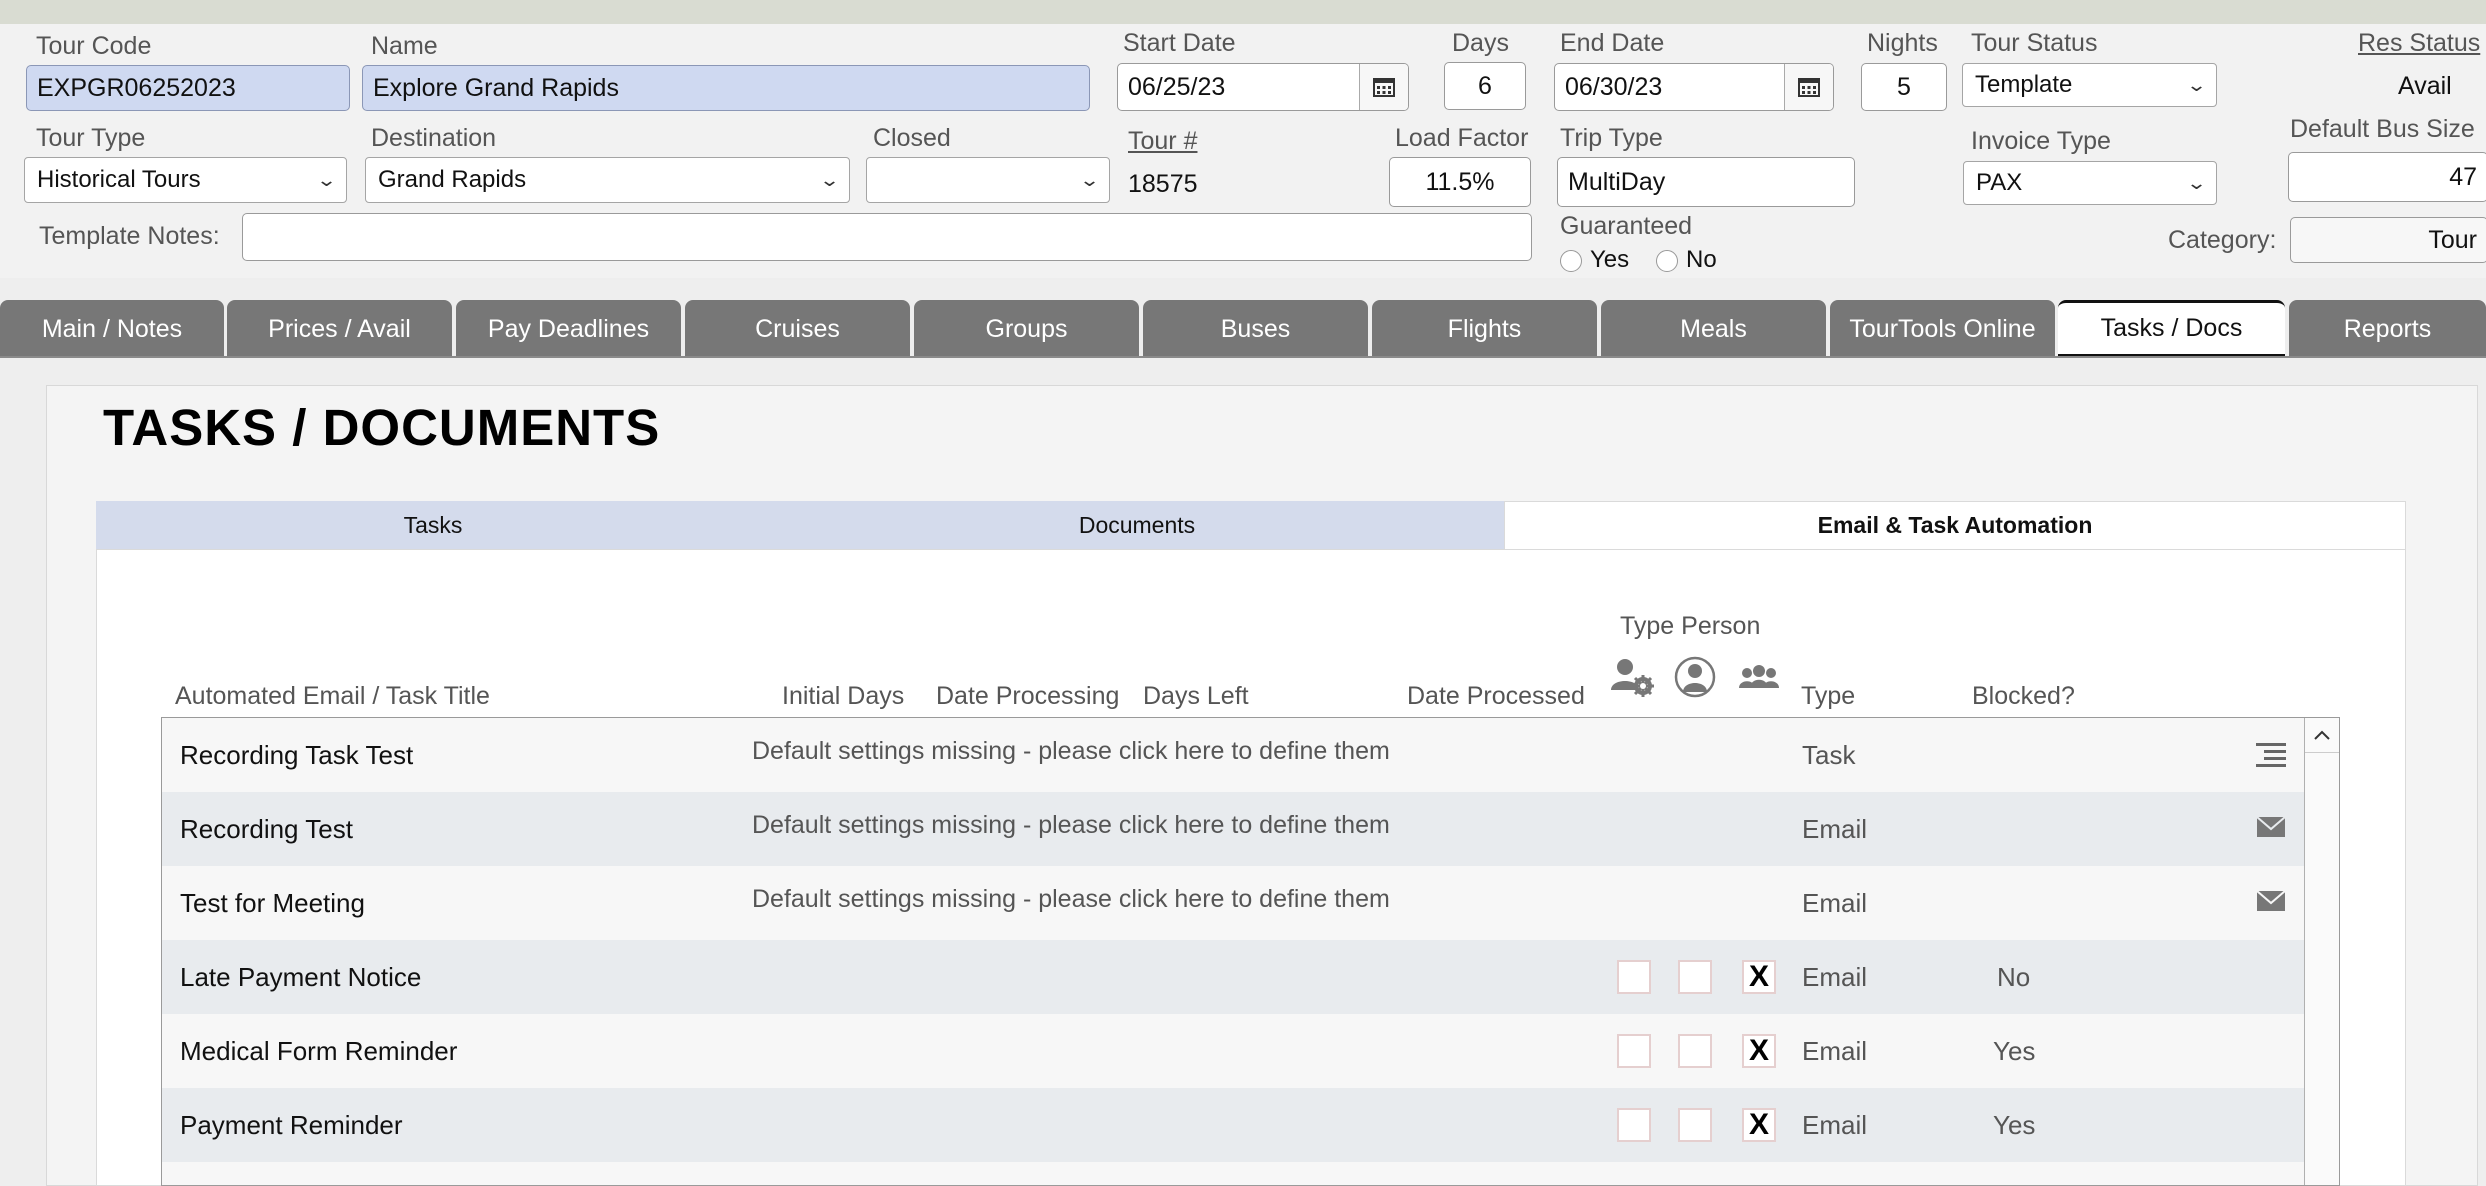 The width and height of the screenshot is (2486, 1186). What do you see at coordinates (2425, 86) in the screenshot?
I see `res-status-value: Avail` at bounding box center [2425, 86].